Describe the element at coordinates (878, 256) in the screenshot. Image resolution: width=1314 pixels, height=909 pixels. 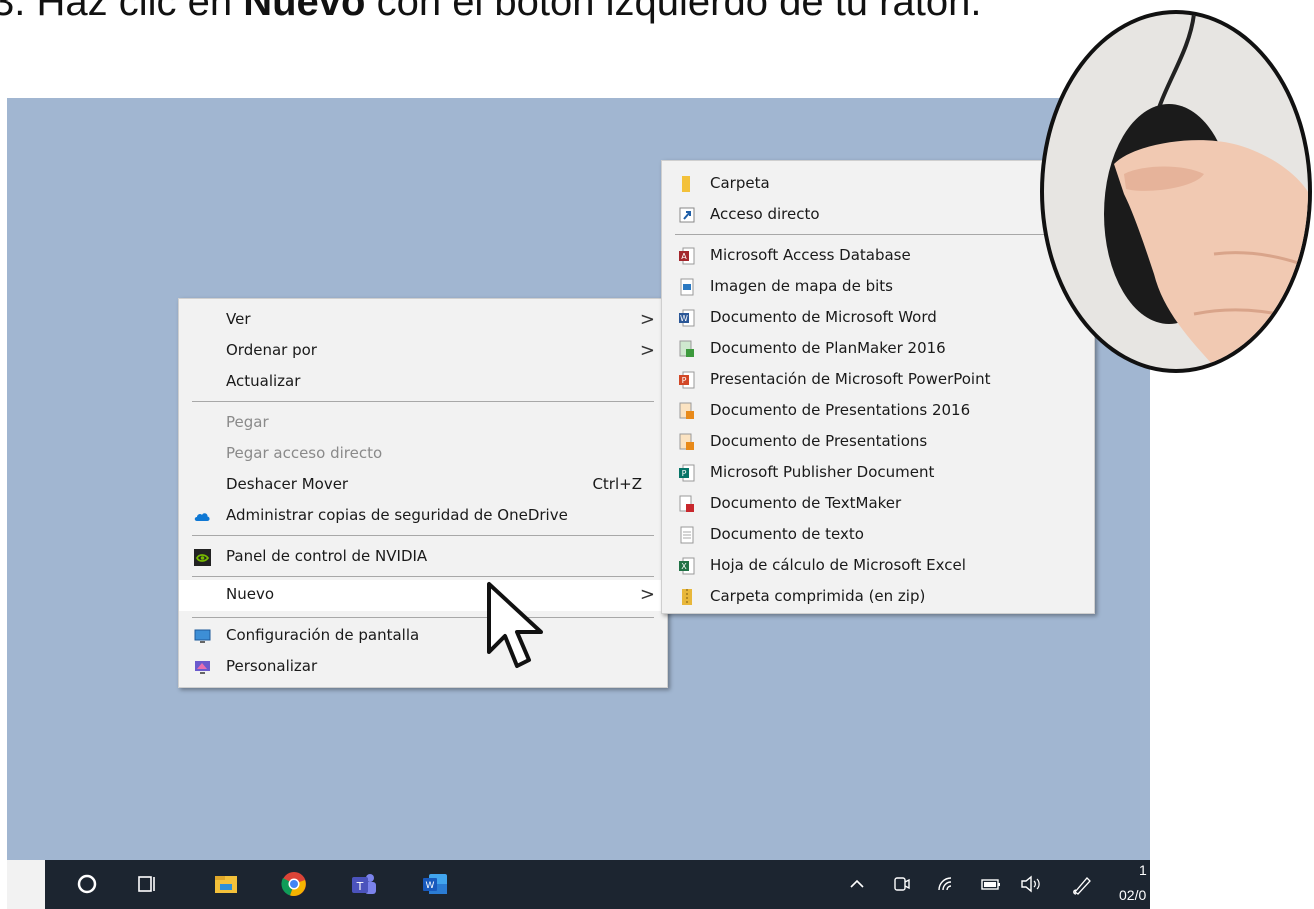
I see `submenu-item-access: A Microsoft Access Database` at that location.